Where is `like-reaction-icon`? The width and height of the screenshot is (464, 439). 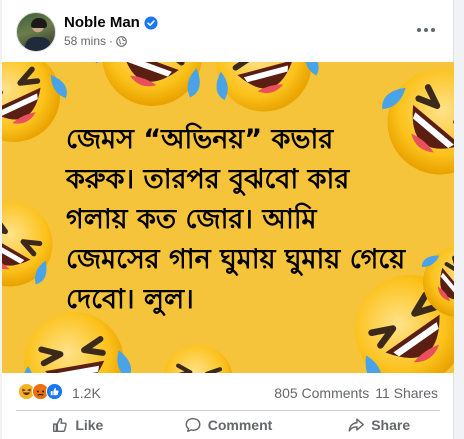 like-reaction-icon is located at coordinates (54, 391).